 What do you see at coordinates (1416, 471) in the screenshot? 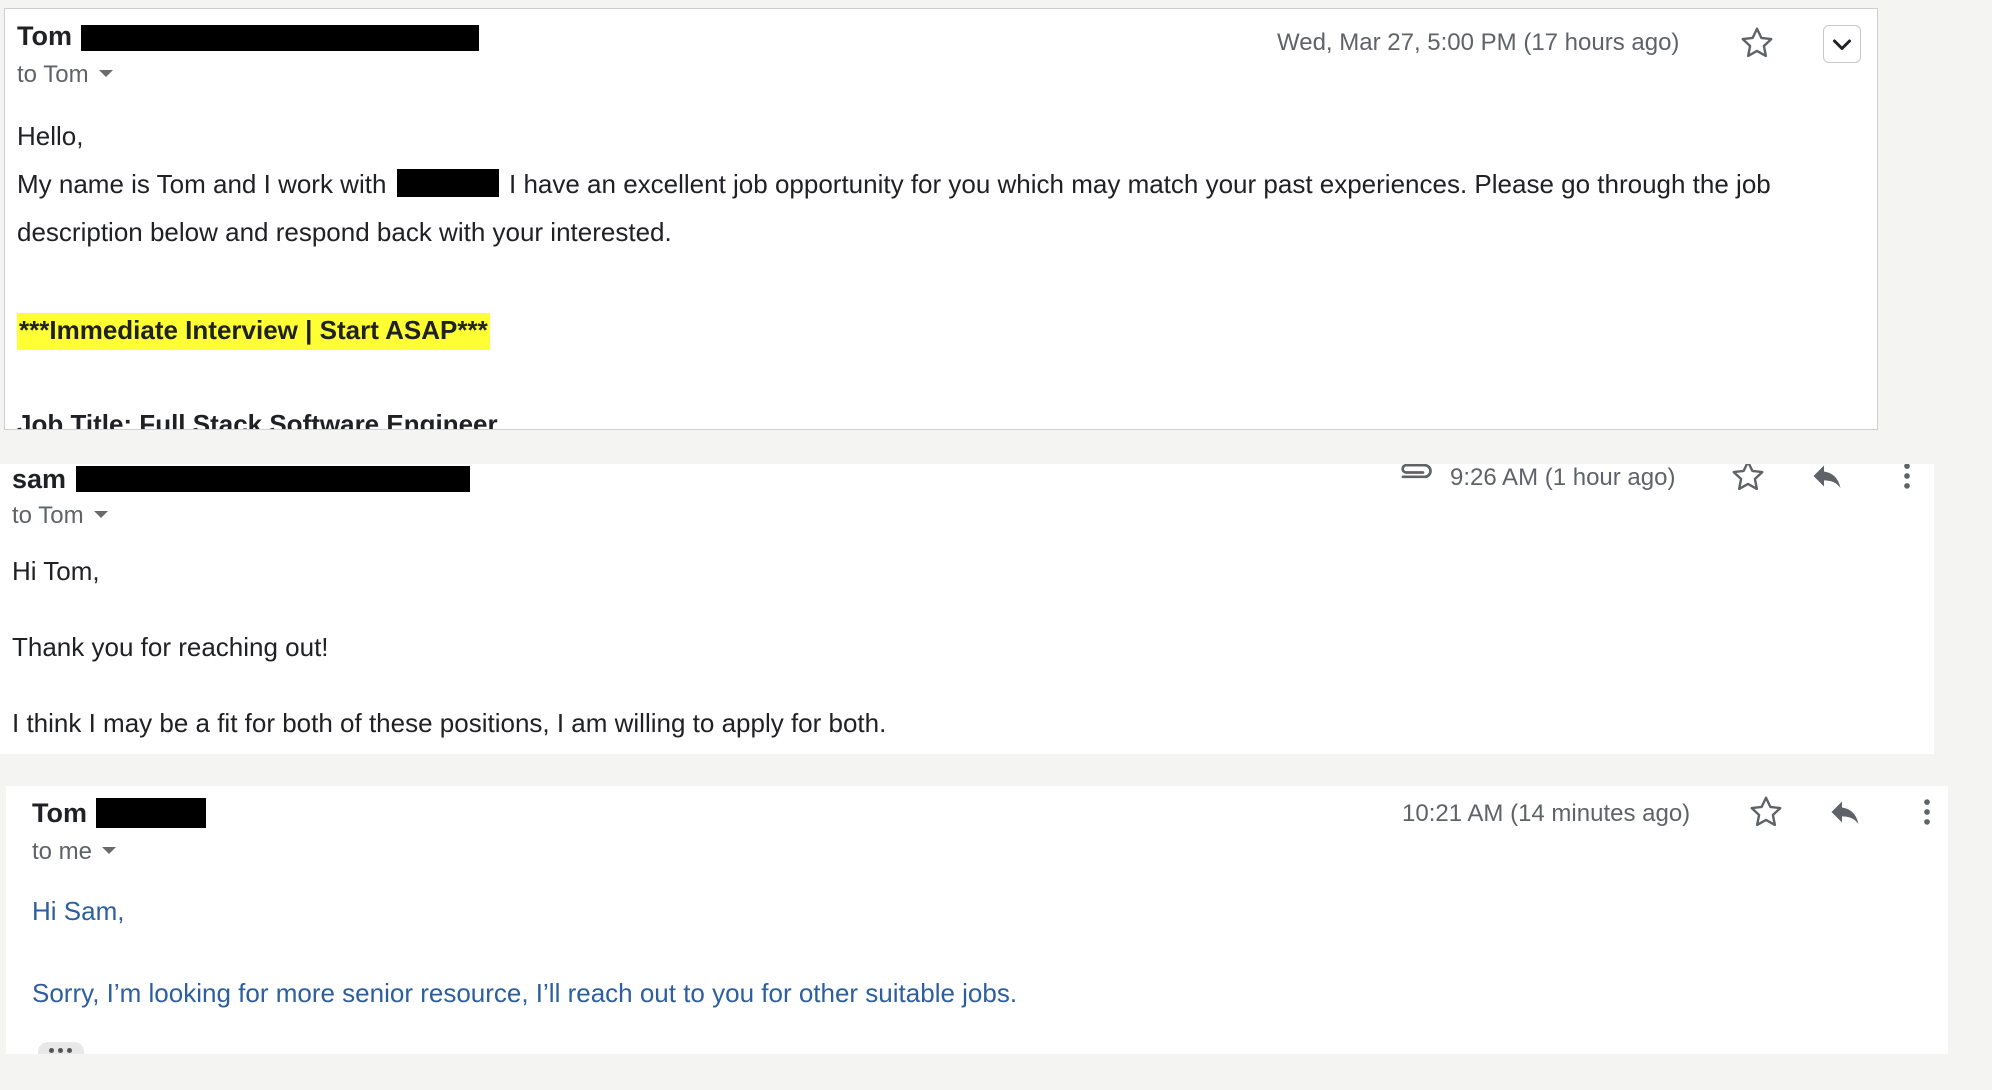
I see `paperclip-icon` at bounding box center [1416, 471].